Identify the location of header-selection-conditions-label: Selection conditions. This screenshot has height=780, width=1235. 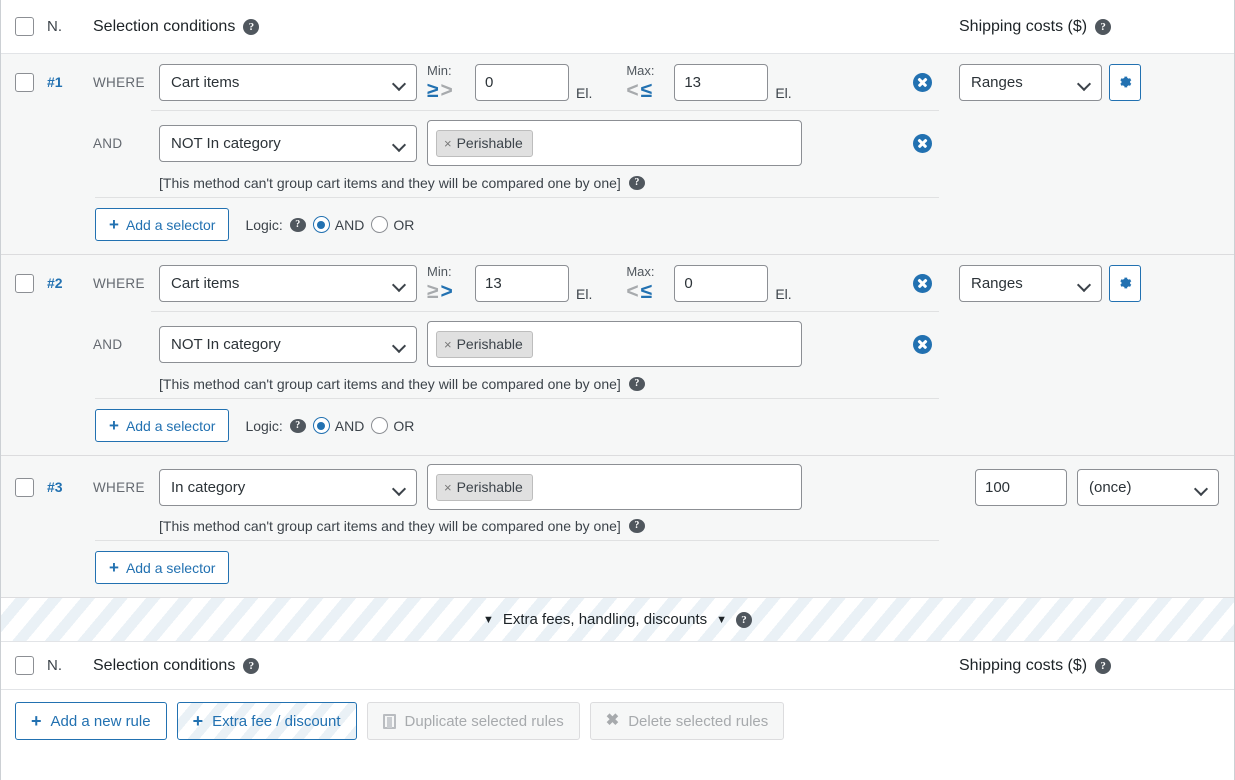
(164, 26).